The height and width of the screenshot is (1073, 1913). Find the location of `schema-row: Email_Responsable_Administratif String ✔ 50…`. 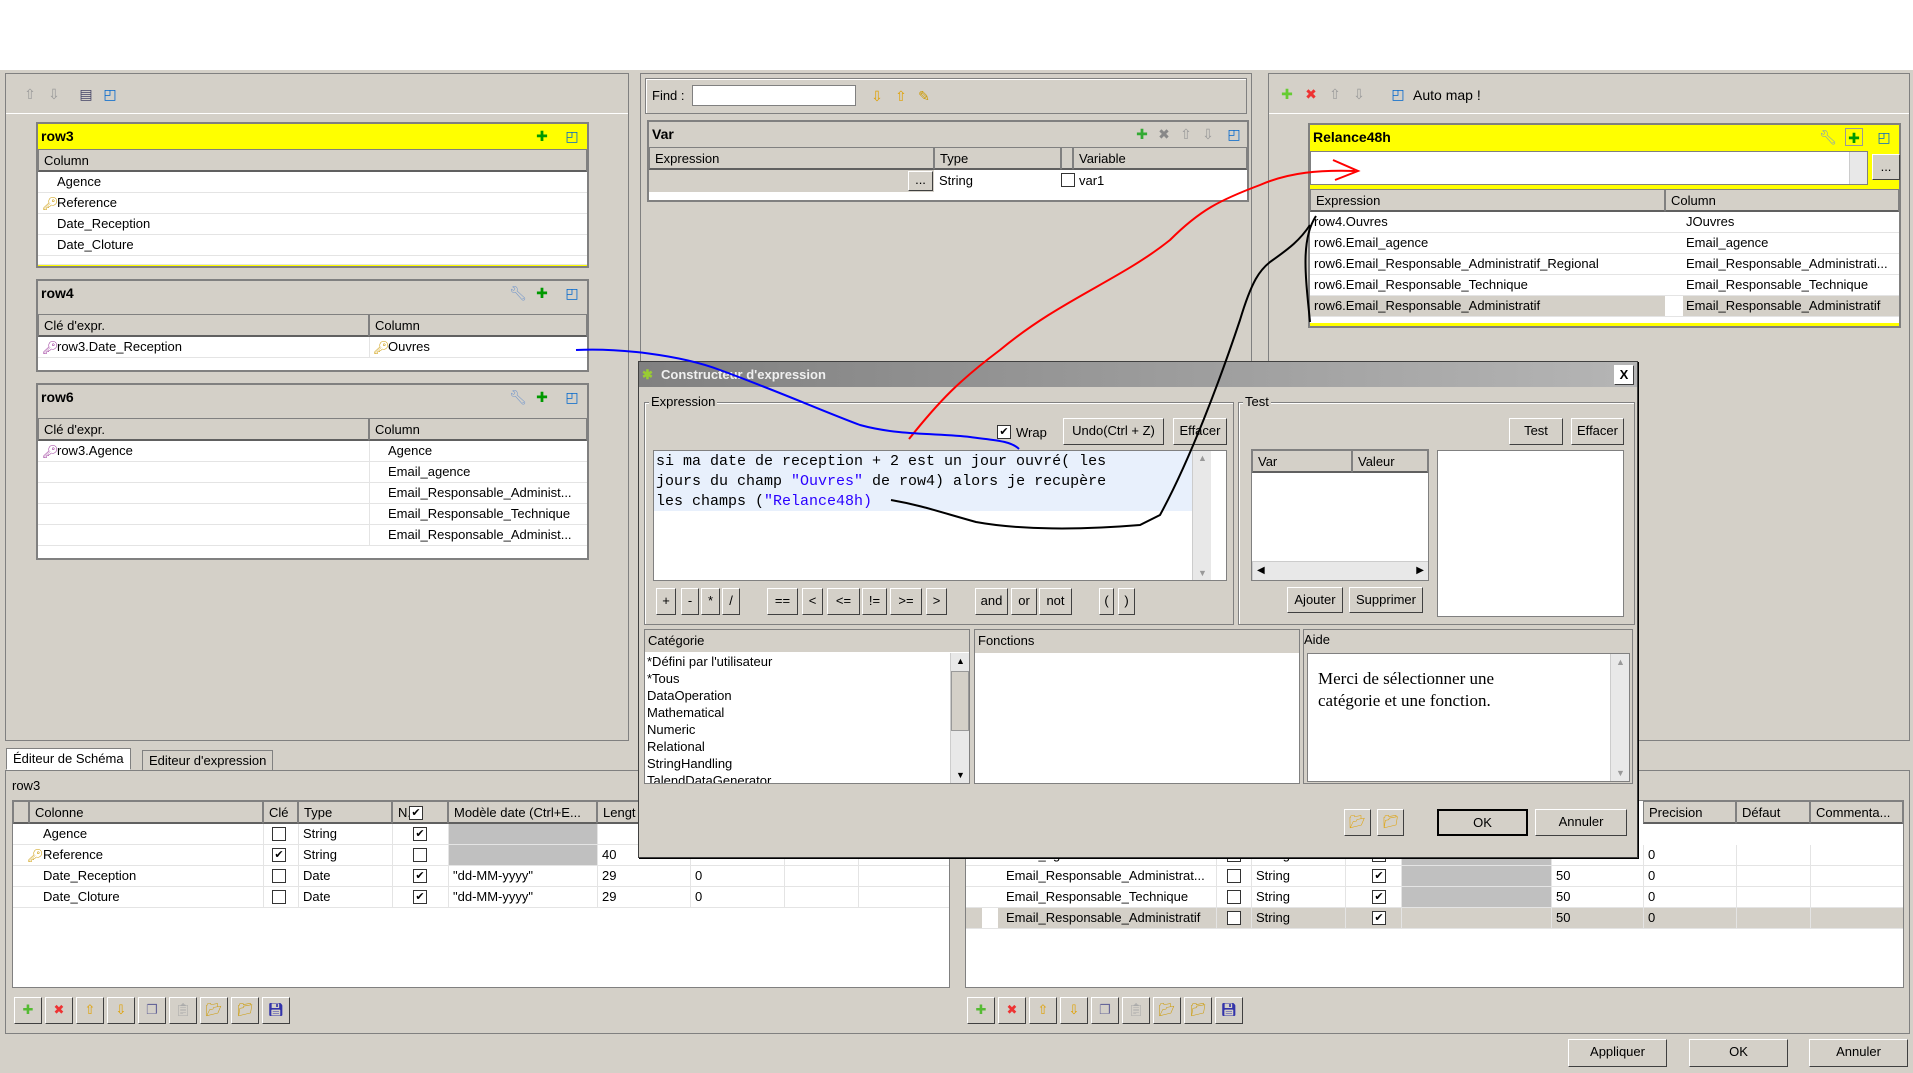

schema-row: Email_Responsable_Administratif String ✔ 50… is located at coordinates (1434, 918).